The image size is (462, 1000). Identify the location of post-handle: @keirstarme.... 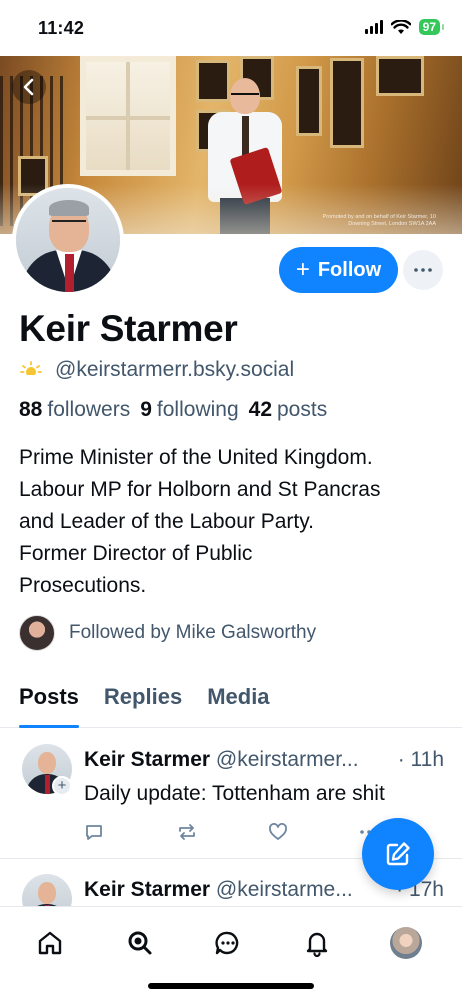
(284, 889).